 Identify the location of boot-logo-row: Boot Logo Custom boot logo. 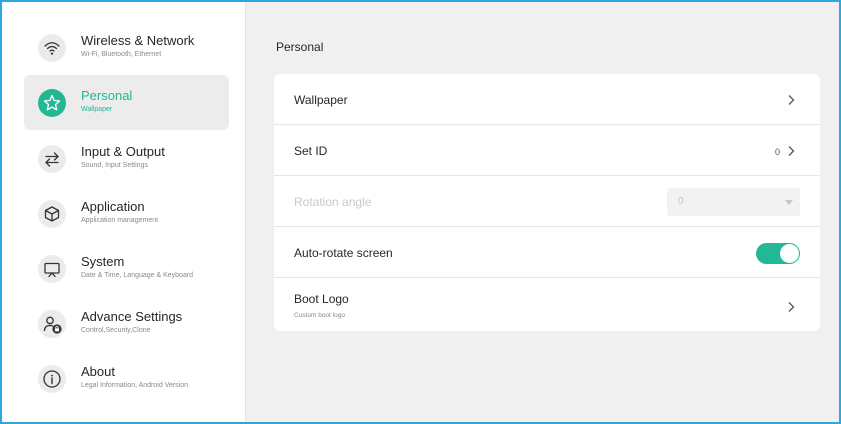
(547, 303).